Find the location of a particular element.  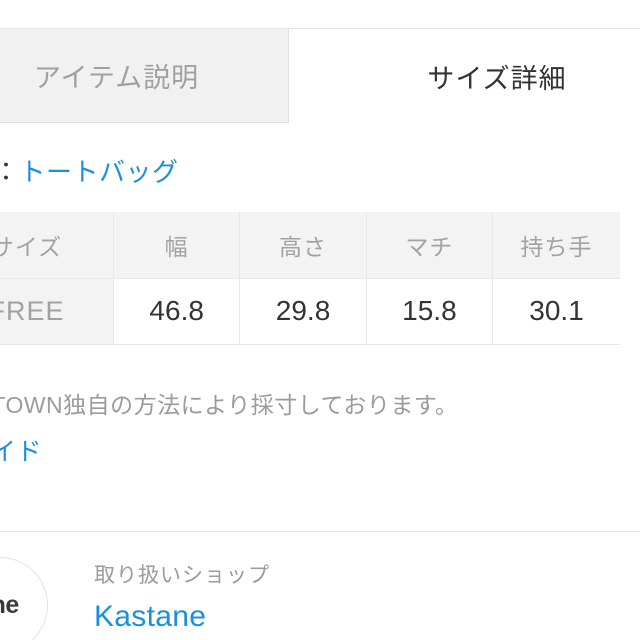

column-header-gusset: マチ is located at coordinates (430, 245).